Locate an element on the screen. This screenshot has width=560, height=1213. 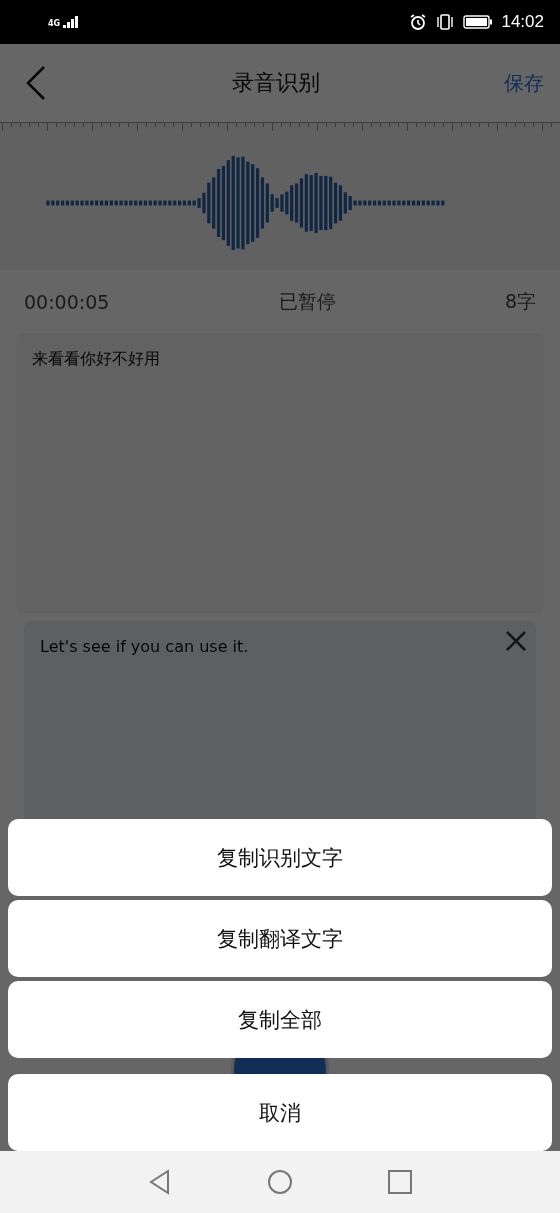
alarm-icon is located at coordinates (418, 22).